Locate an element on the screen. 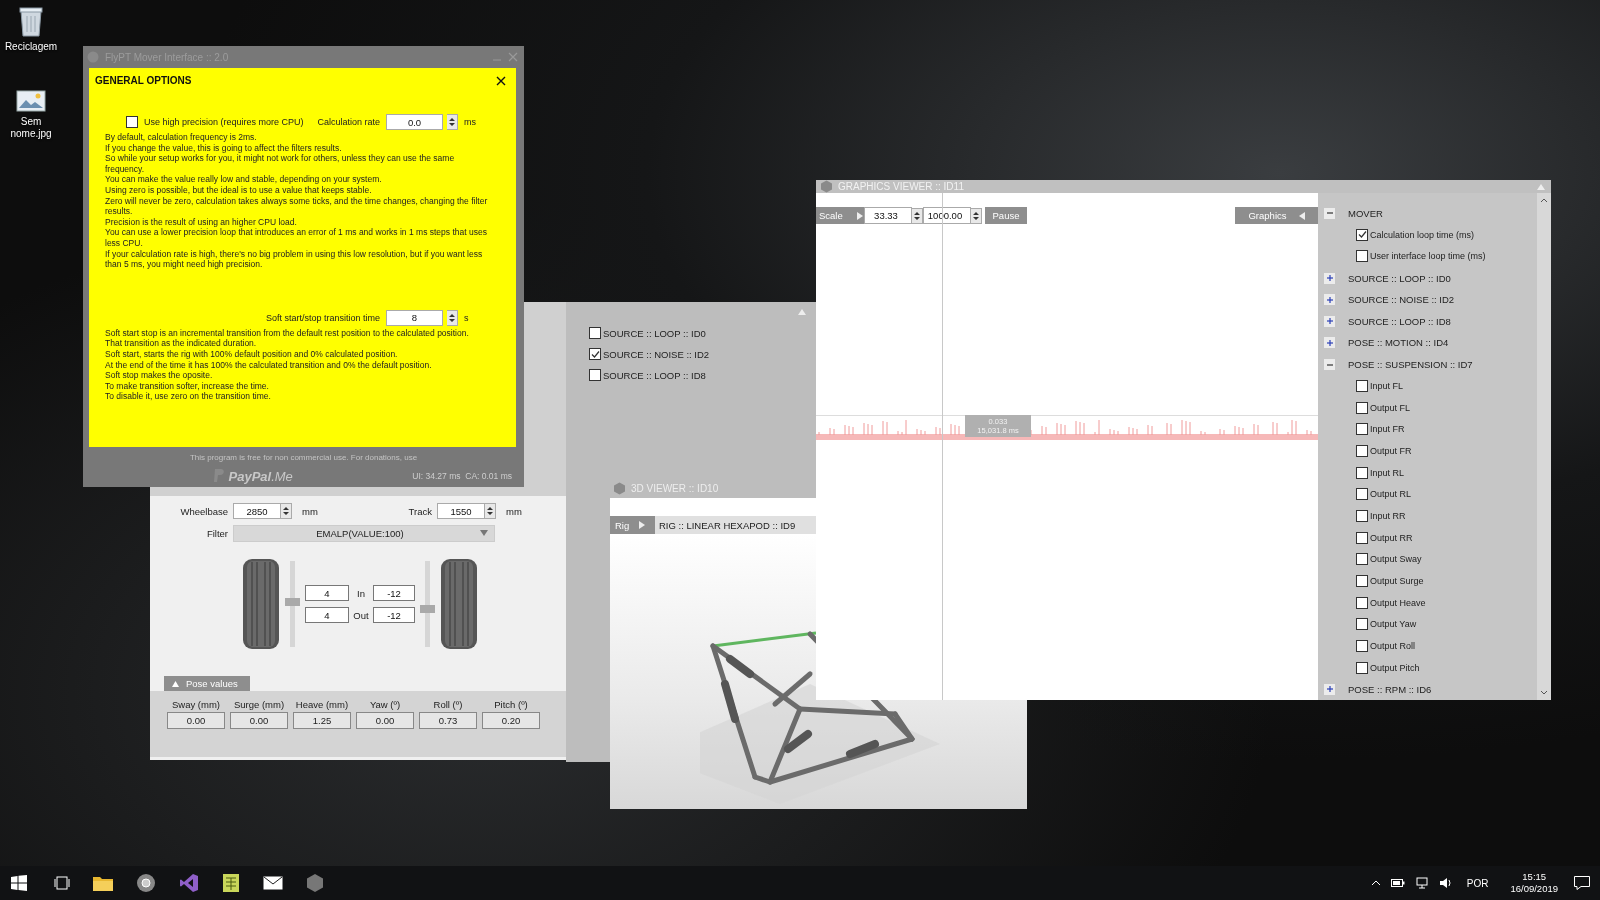  close-icon is located at coordinates (501, 80).